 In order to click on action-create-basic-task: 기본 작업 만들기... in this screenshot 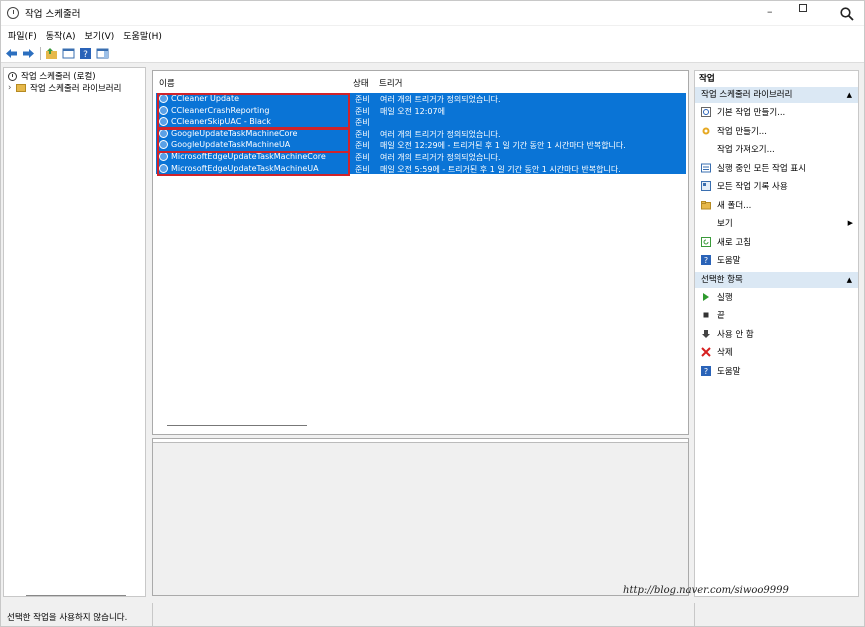, I will do `click(776, 112)`.